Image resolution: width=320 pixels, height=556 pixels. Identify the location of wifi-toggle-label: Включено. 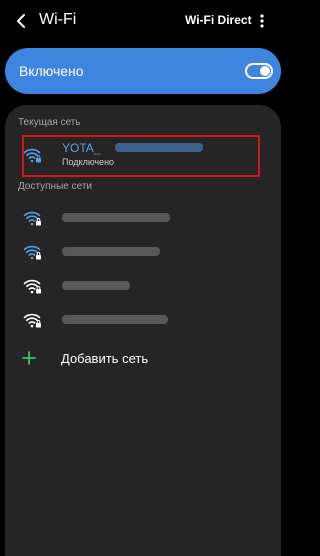
(51, 71).